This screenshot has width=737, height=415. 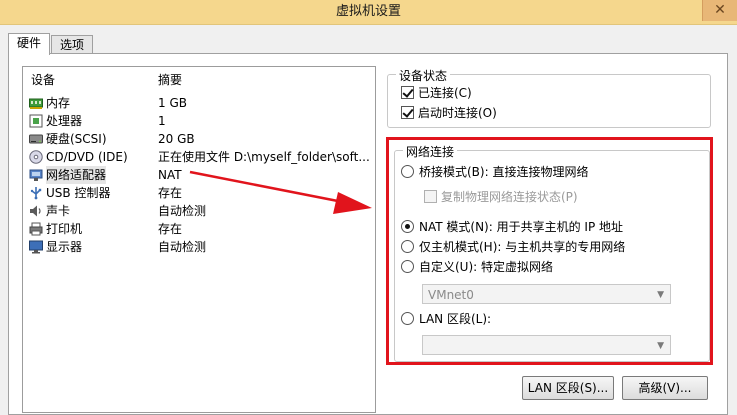 I want to click on device-row-display: 显示器 自动检测, so click(x=199, y=247).